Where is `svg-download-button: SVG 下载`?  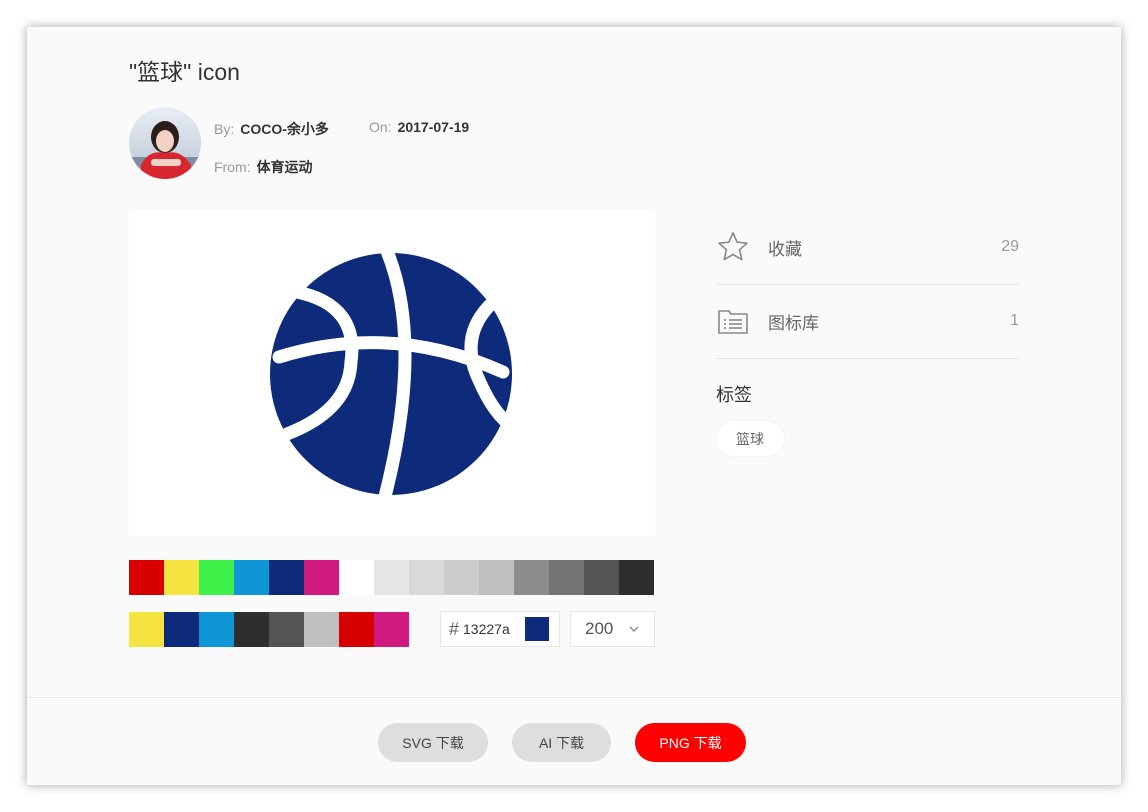
svg-download-button: SVG 下载 is located at coordinates (433, 742).